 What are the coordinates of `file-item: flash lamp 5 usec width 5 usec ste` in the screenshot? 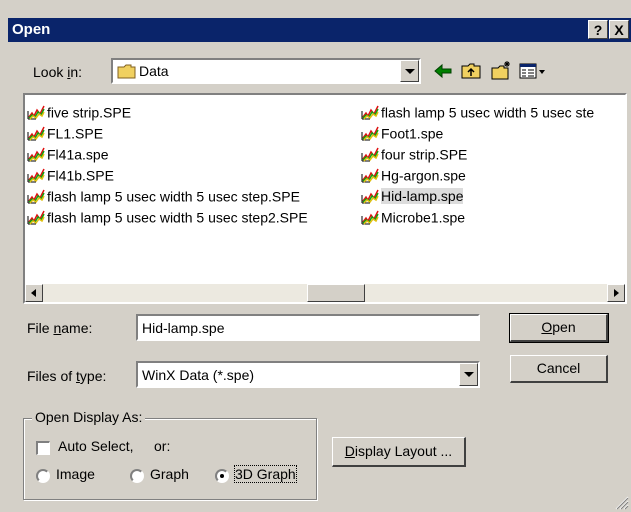 It's located at (477, 111).